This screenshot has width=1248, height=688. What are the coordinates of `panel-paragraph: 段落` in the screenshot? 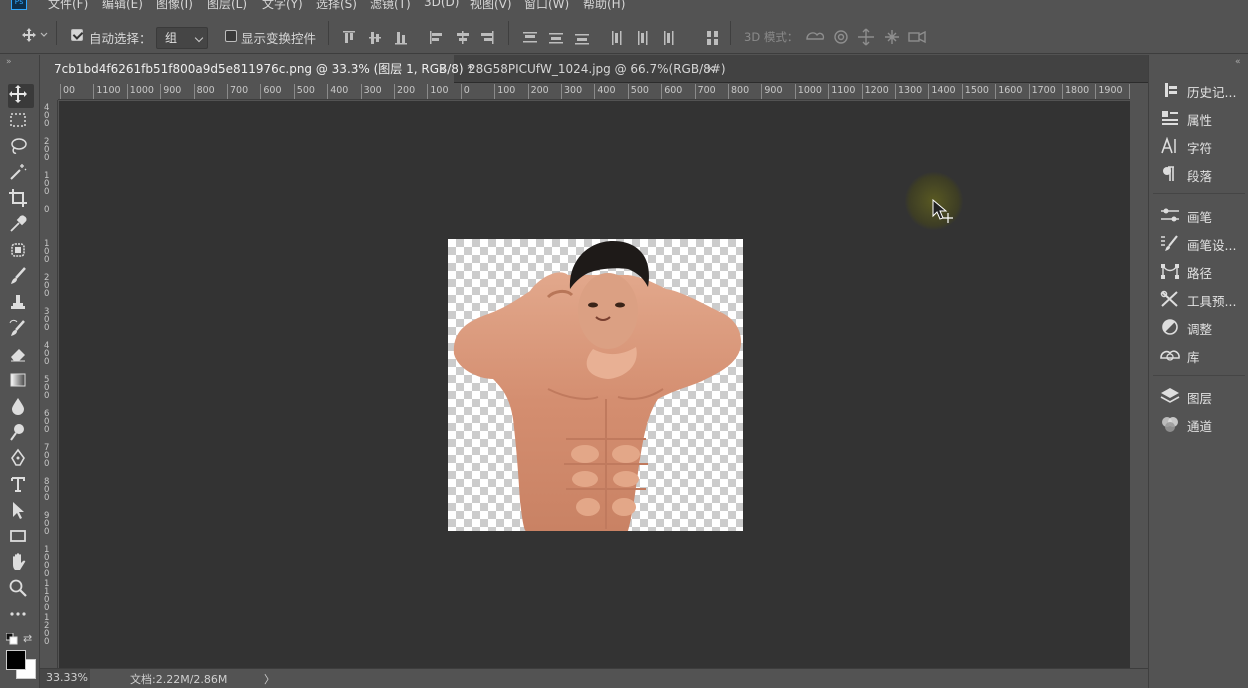 It's located at (1201, 174).